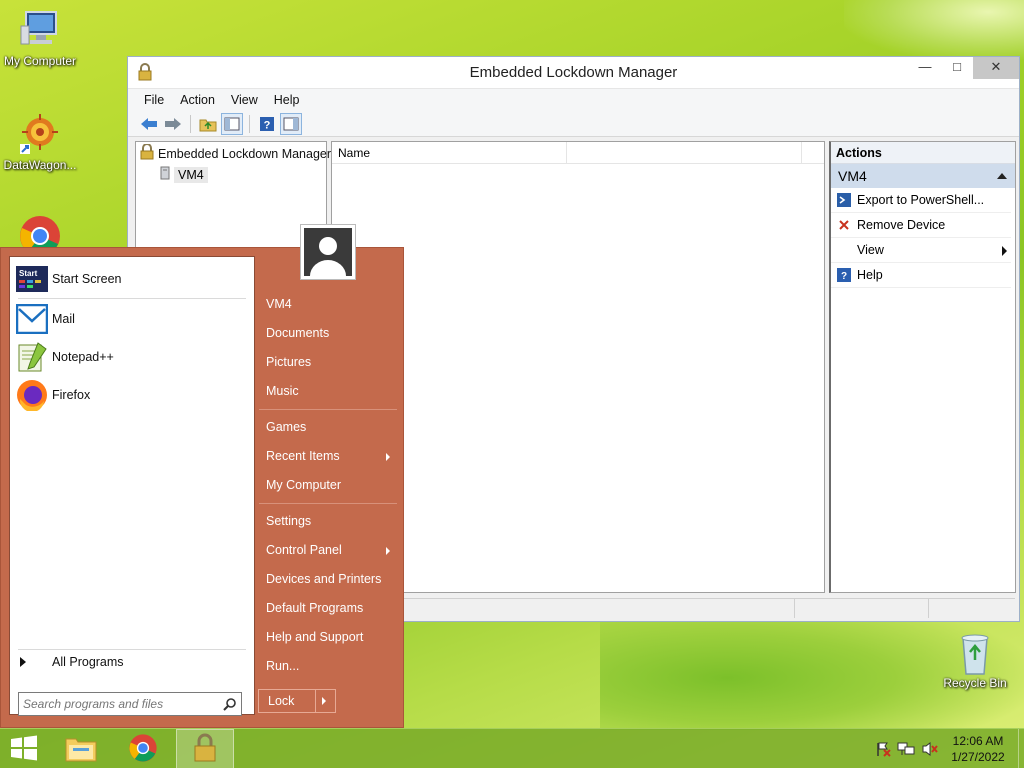 This screenshot has width=1024, height=768. I want to click on places-default-programs: Default Programs, so click(314, 608).